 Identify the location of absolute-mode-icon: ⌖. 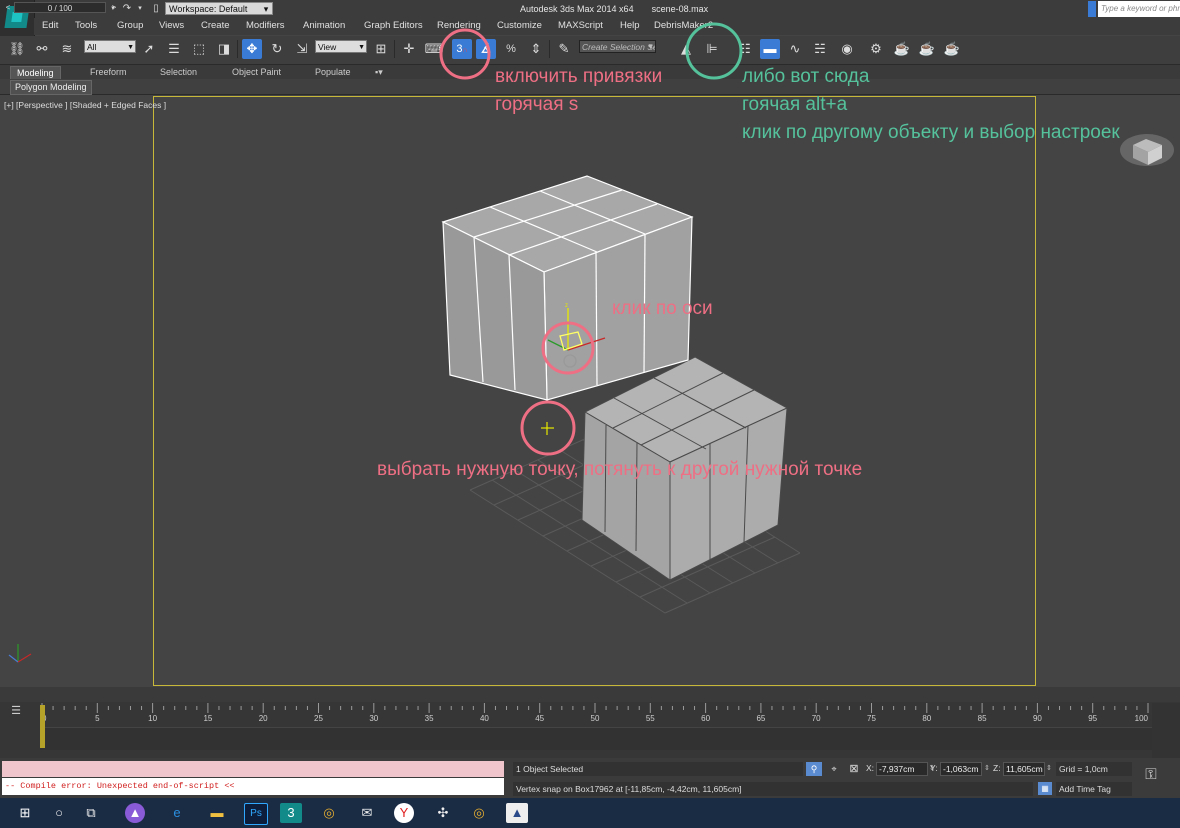
(834, 769).